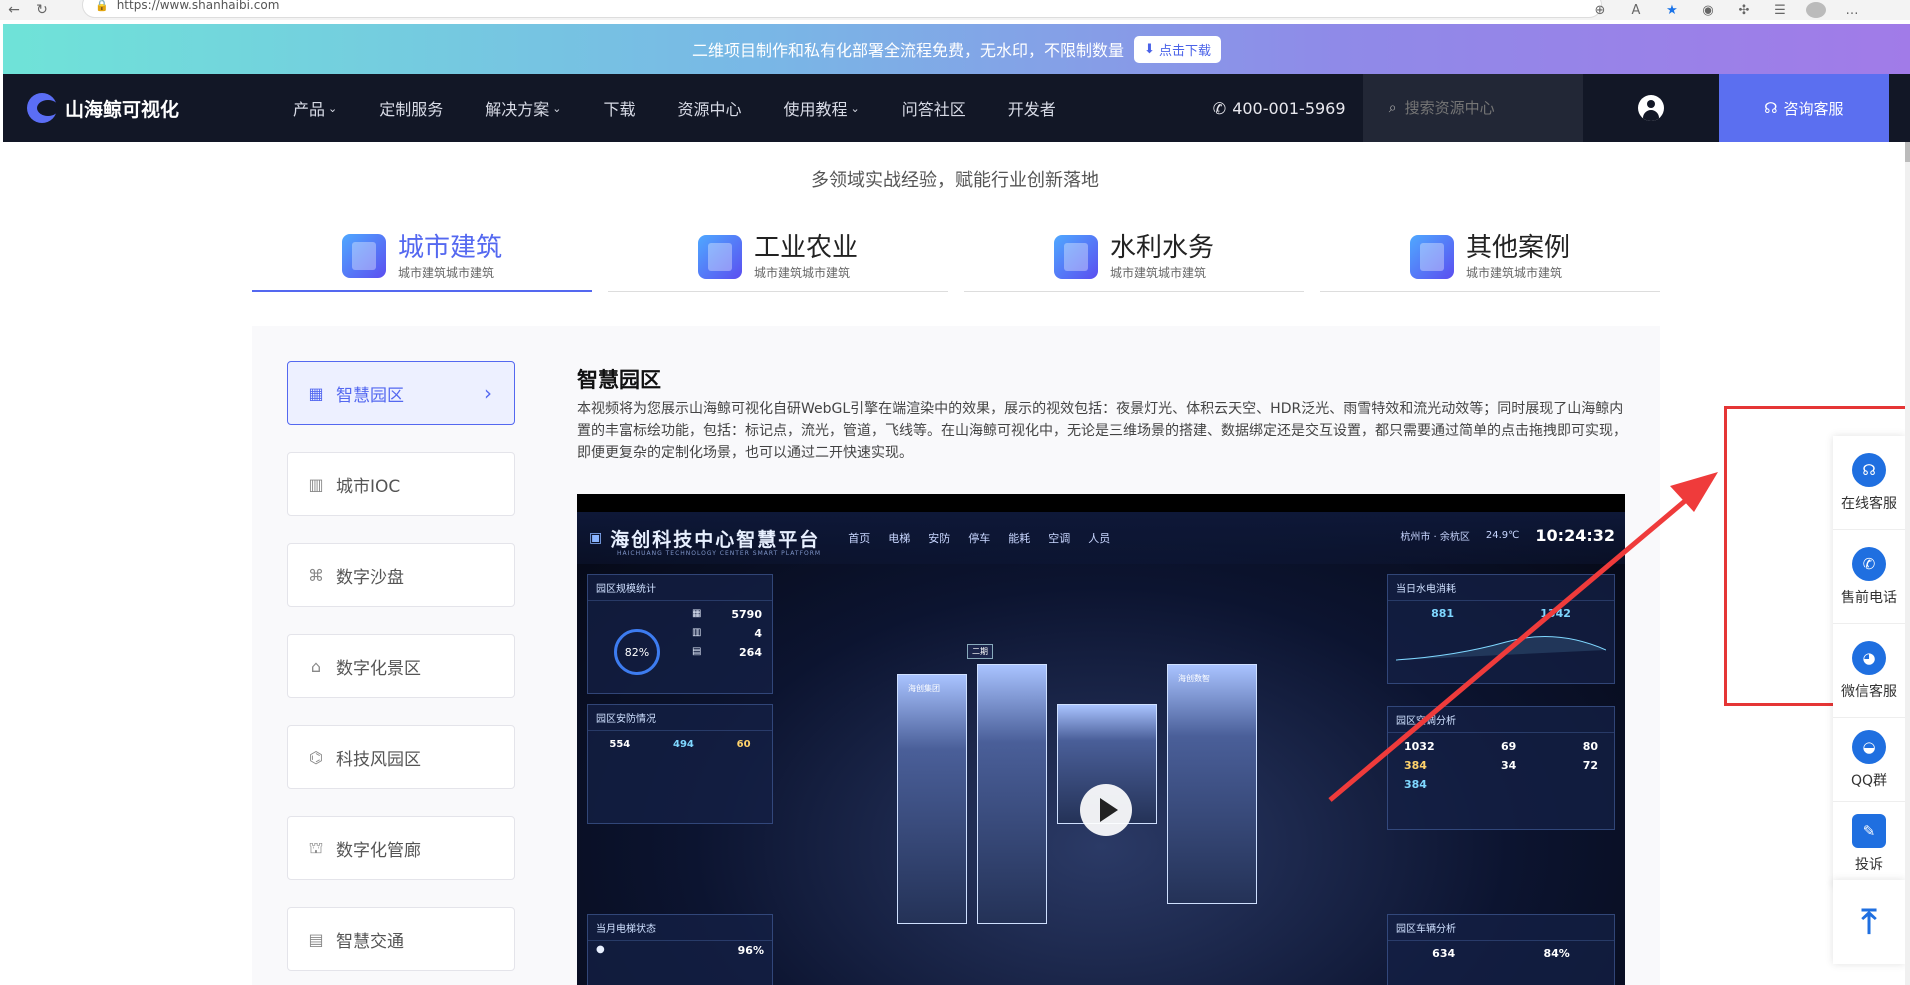 This screenshot has width=1910, height=985. I want to click on stat-aircon-on: 384, so click(1415, 765).